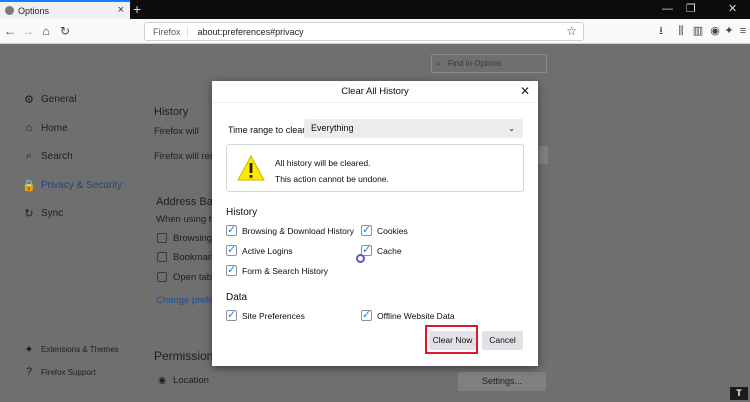  Describe the element at coordinates (364, 31) in the screenshot. I see `url-bar: Firefox about:preferences#privacy ☆` at that location.